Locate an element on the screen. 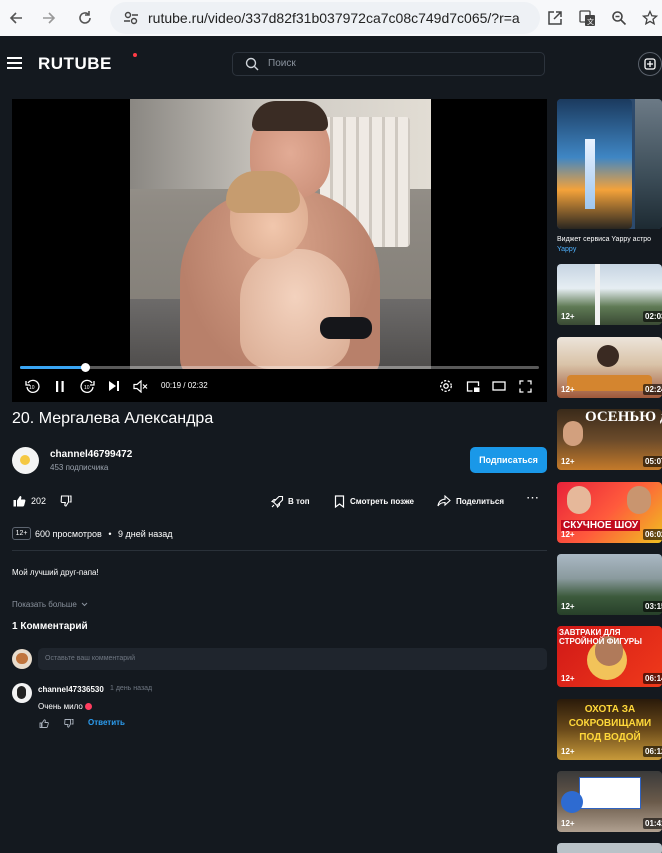 Image resolution: width=662 pixels, height=853 pixels. next-icon is located at coordinates (114, 386).